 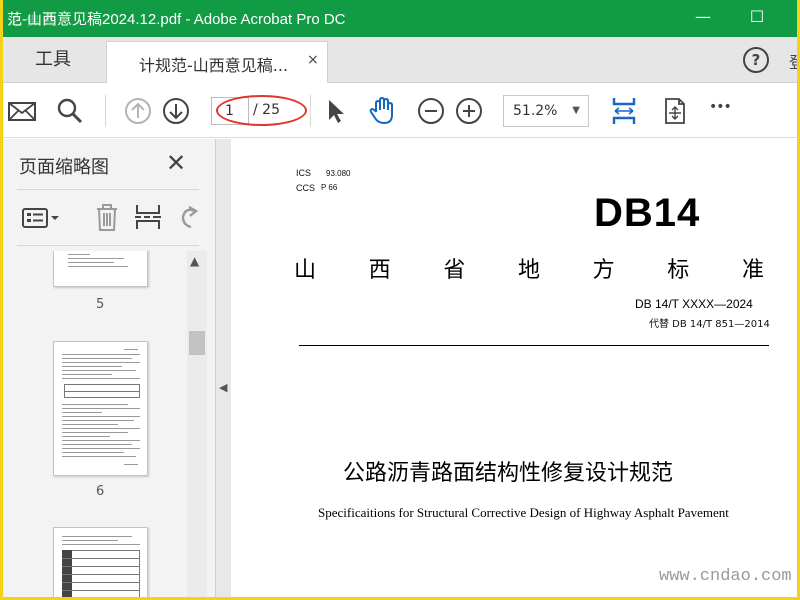 I want to click on ccs-value: P 66, so click(x=329, y=187).